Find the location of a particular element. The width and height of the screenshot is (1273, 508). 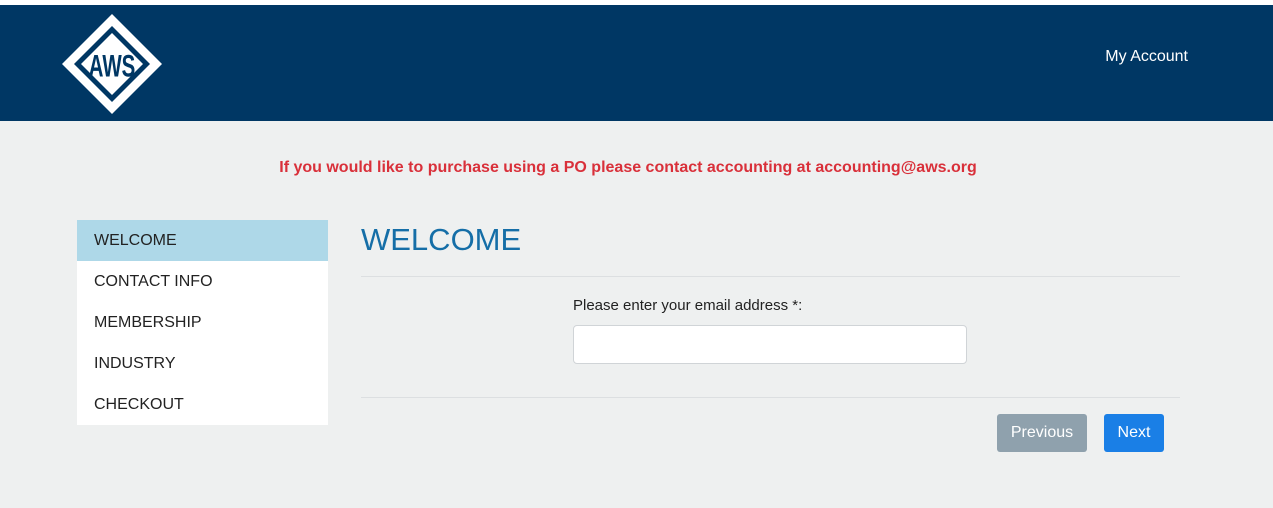

email-input is located at coordinates (770, 344).